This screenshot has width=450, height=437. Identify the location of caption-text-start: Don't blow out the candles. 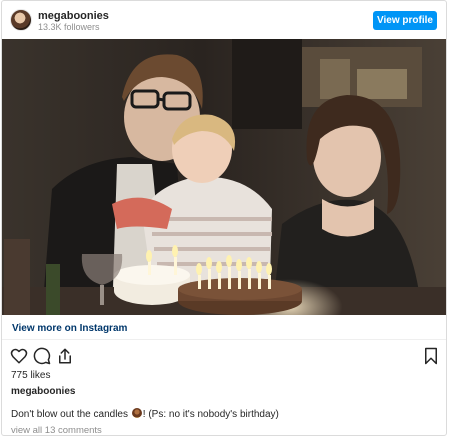
(69, 414).